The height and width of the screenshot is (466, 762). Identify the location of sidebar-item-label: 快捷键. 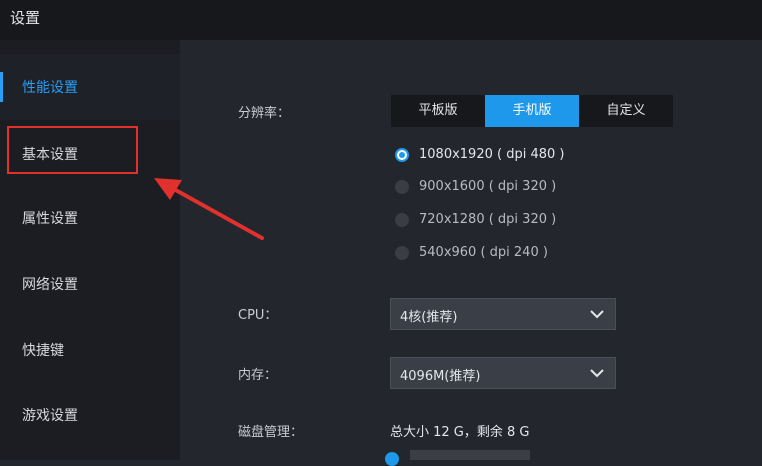
(43, 351).